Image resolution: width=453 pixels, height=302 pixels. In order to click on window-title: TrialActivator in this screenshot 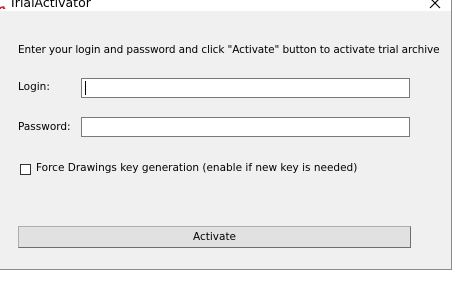, I will do `click(50, 5)`.